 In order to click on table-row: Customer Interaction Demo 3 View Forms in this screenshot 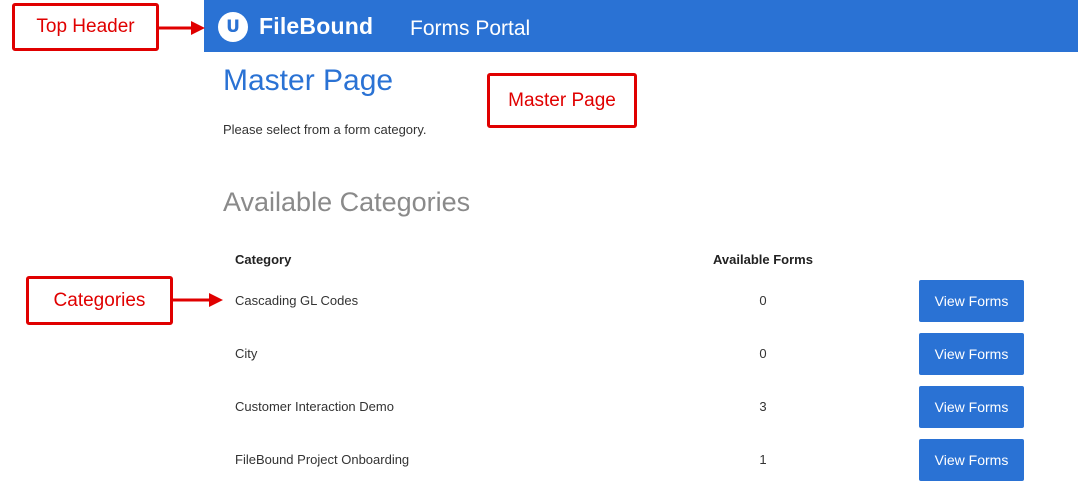, I will do `click(539, 407)`.